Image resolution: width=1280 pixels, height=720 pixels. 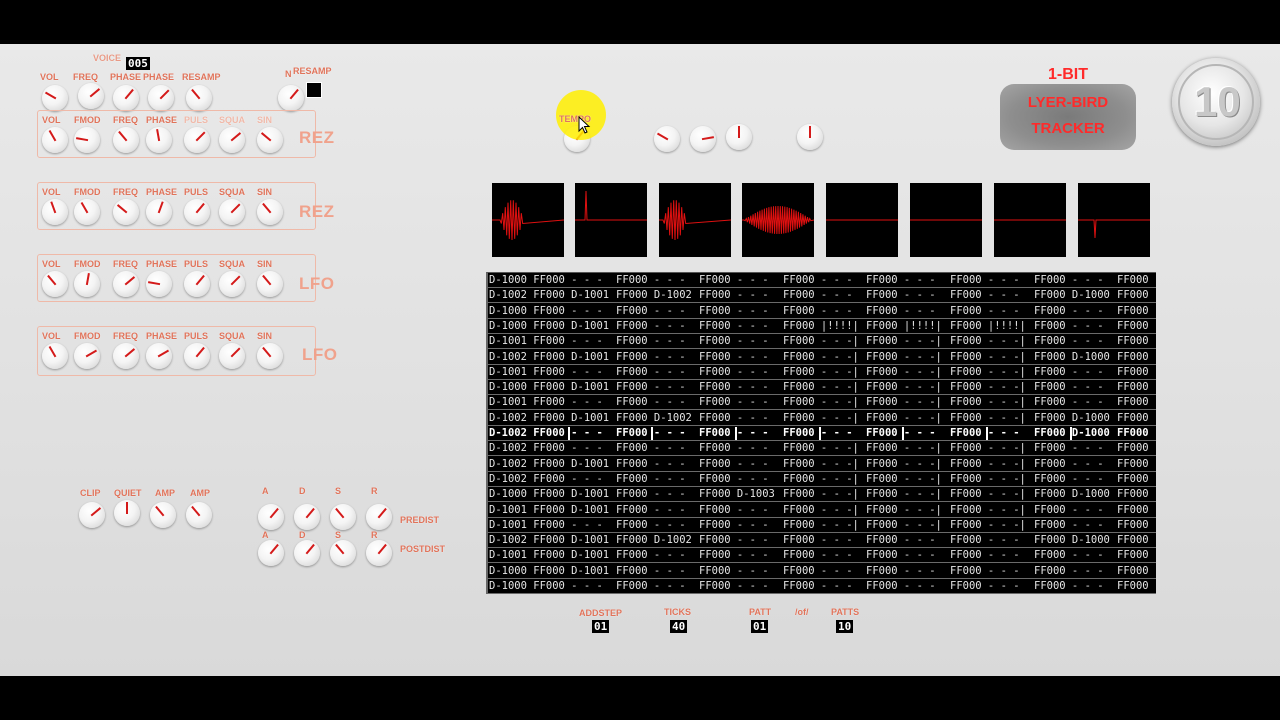 What do you see at coordinates (737, 494) in the screenshot?
I see `pattern-cell: FF000 D-1003` at bounding box center [737, 494].